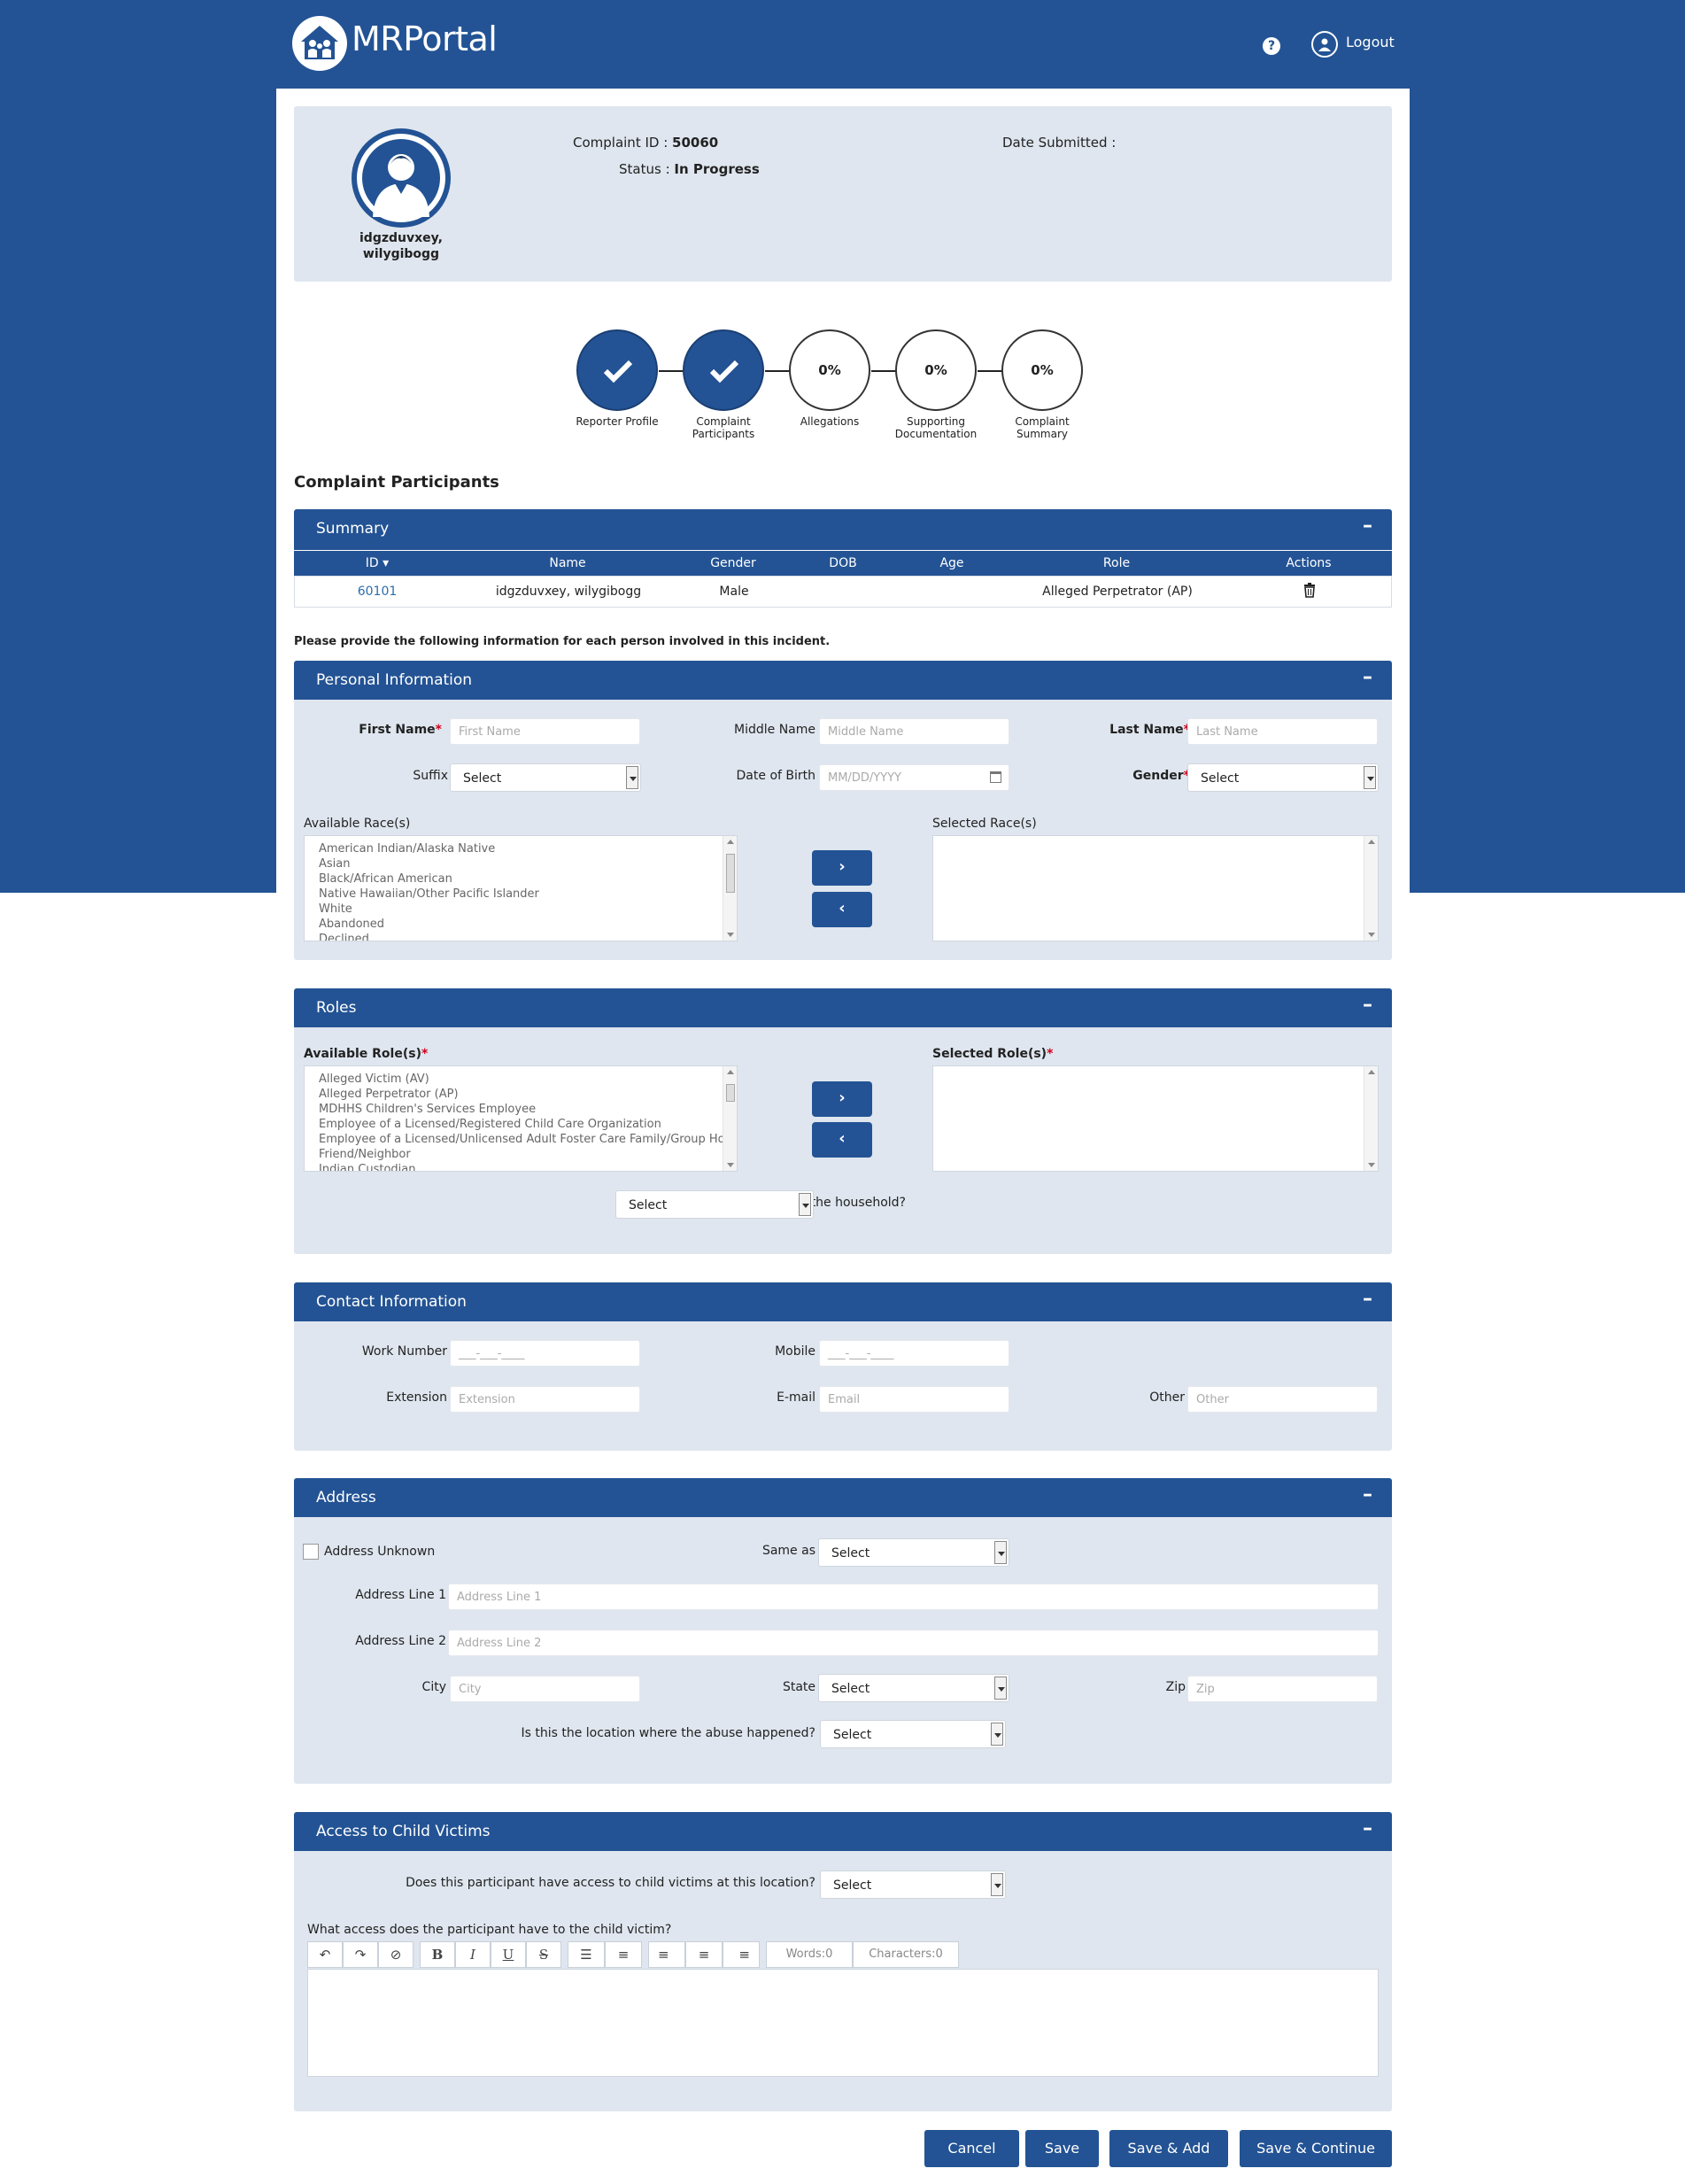  I want to click on abuse-location-select: Select, so click(913, 1734).